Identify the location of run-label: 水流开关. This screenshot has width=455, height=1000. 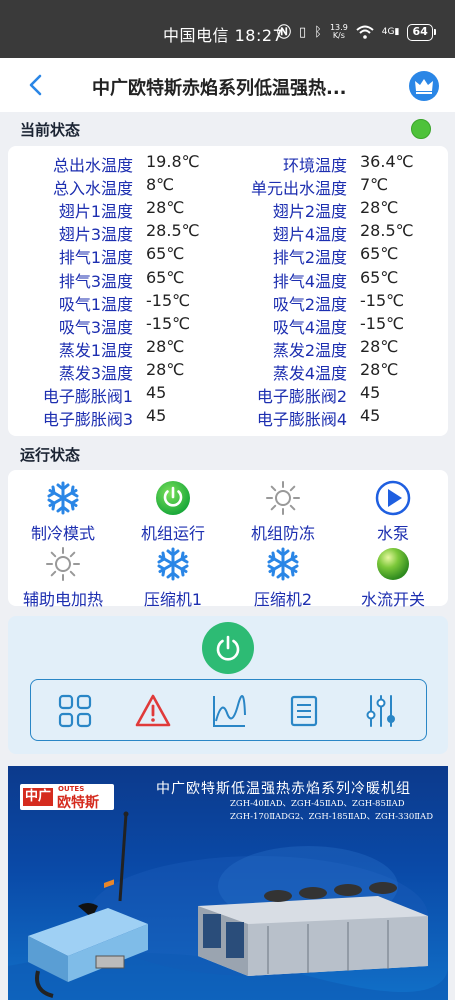
(392, 599).